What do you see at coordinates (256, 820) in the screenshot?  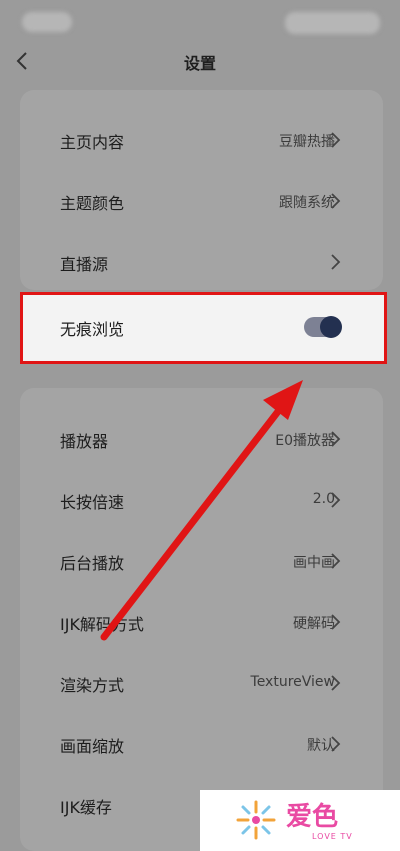 I see `flower-icon` at bounding box center [256, 820].